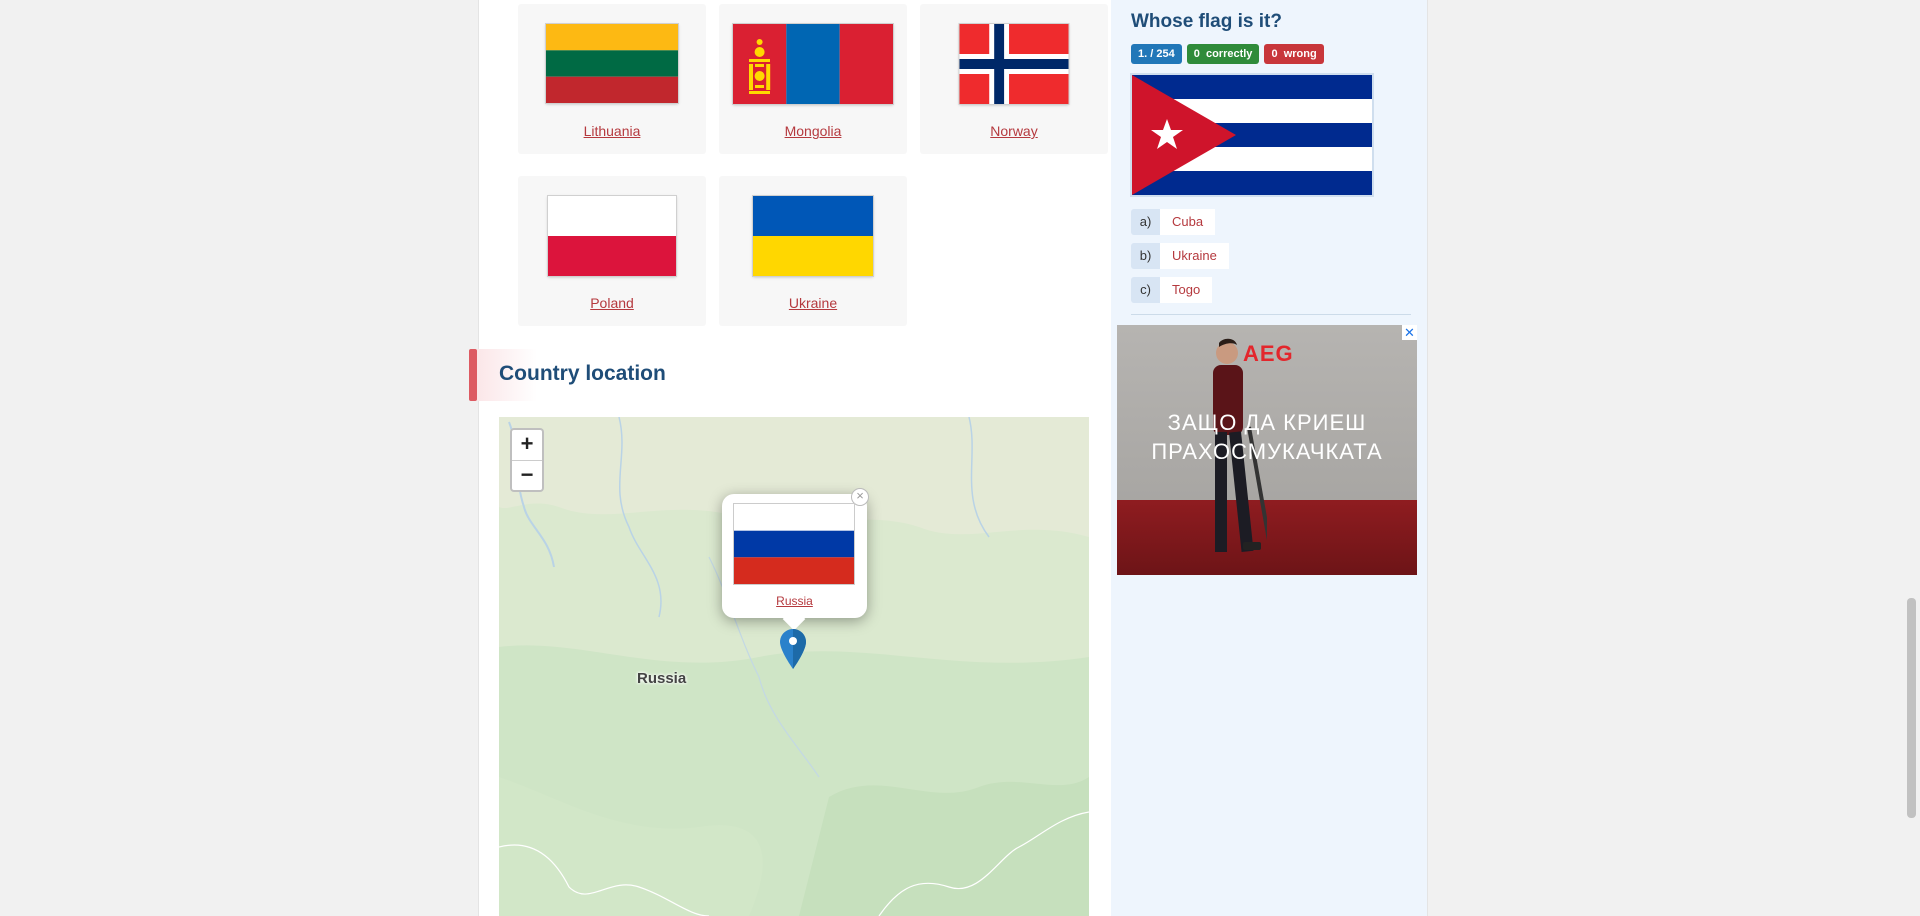  I want to click on quiz-badges: 1. / 254 0 correctly 0 wrong, so click(1230, 54).